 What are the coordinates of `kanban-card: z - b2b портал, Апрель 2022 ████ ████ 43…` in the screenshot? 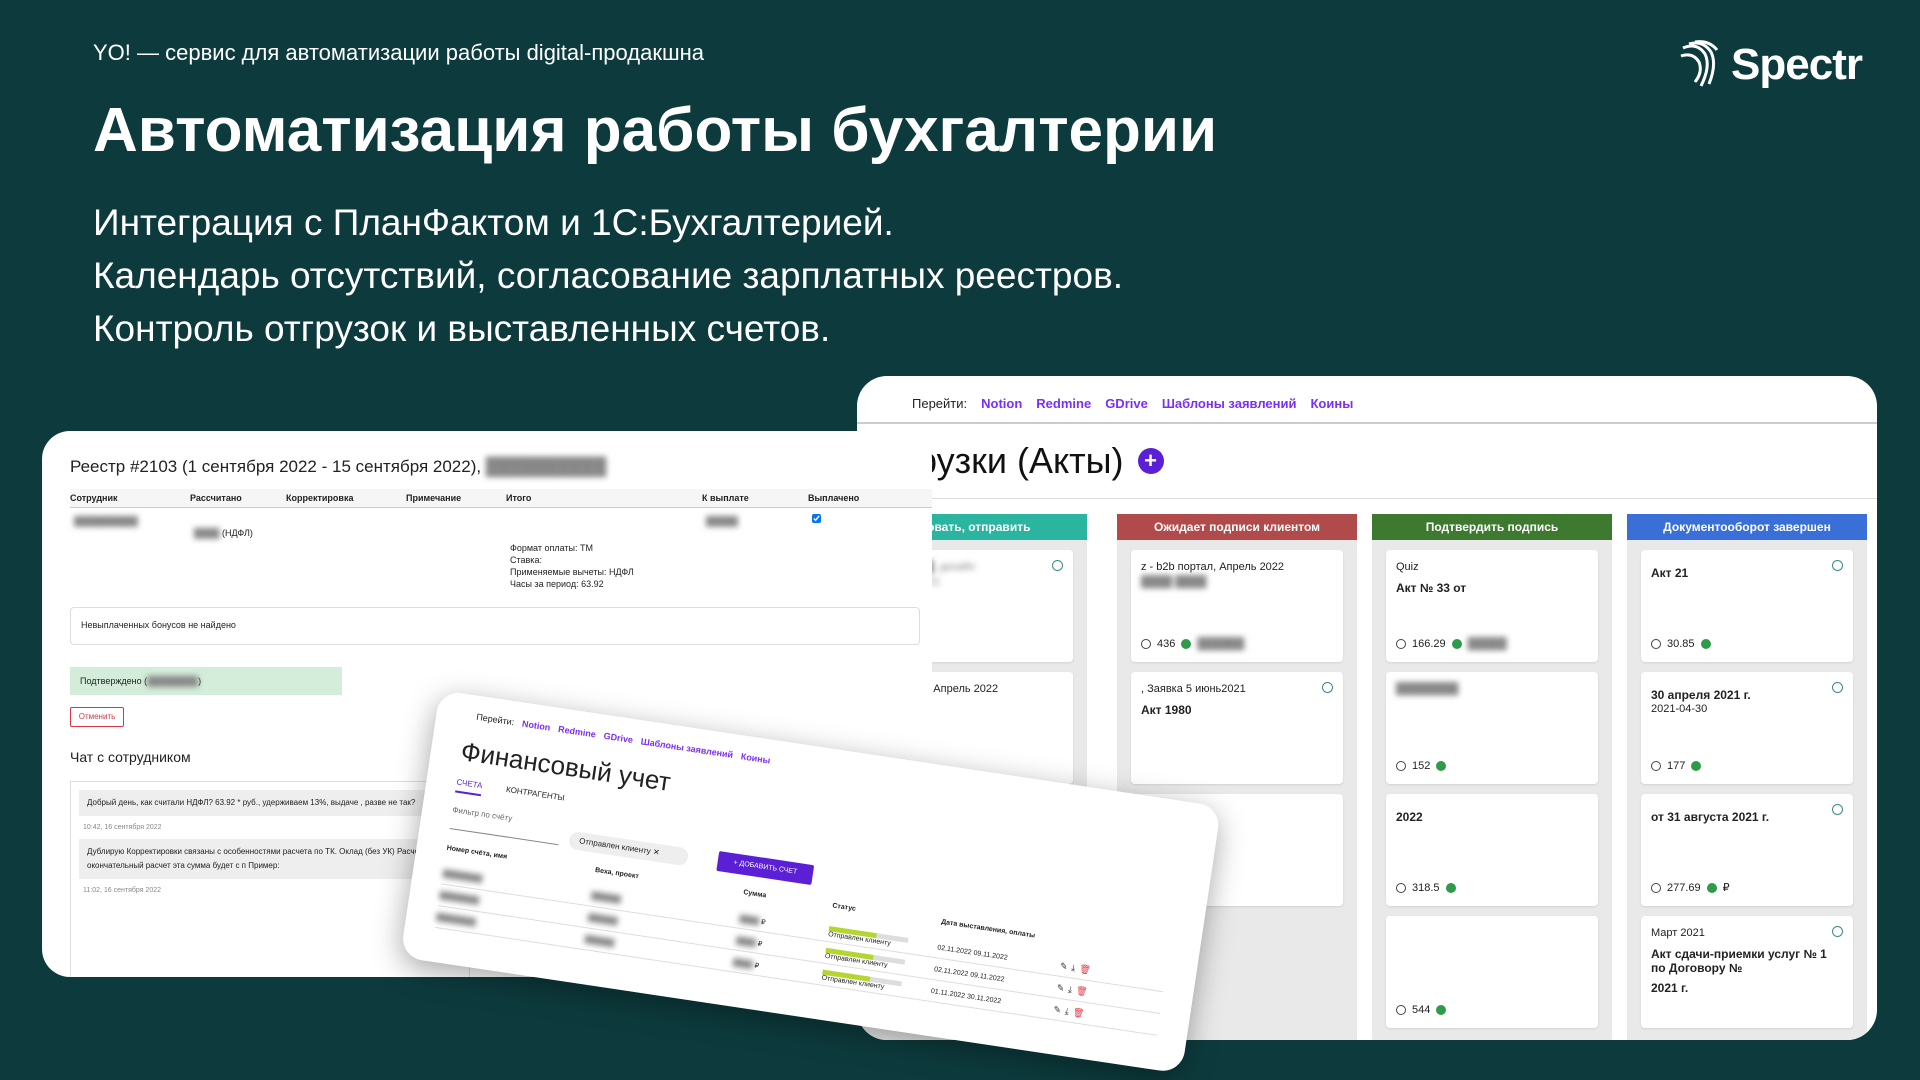 It's located at (1237, 606).